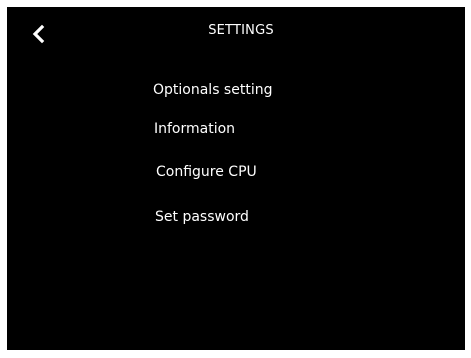  Describe the element at coordinates (241, 30) in the screenshot. I see `page-title: SETTINGS` at that location.